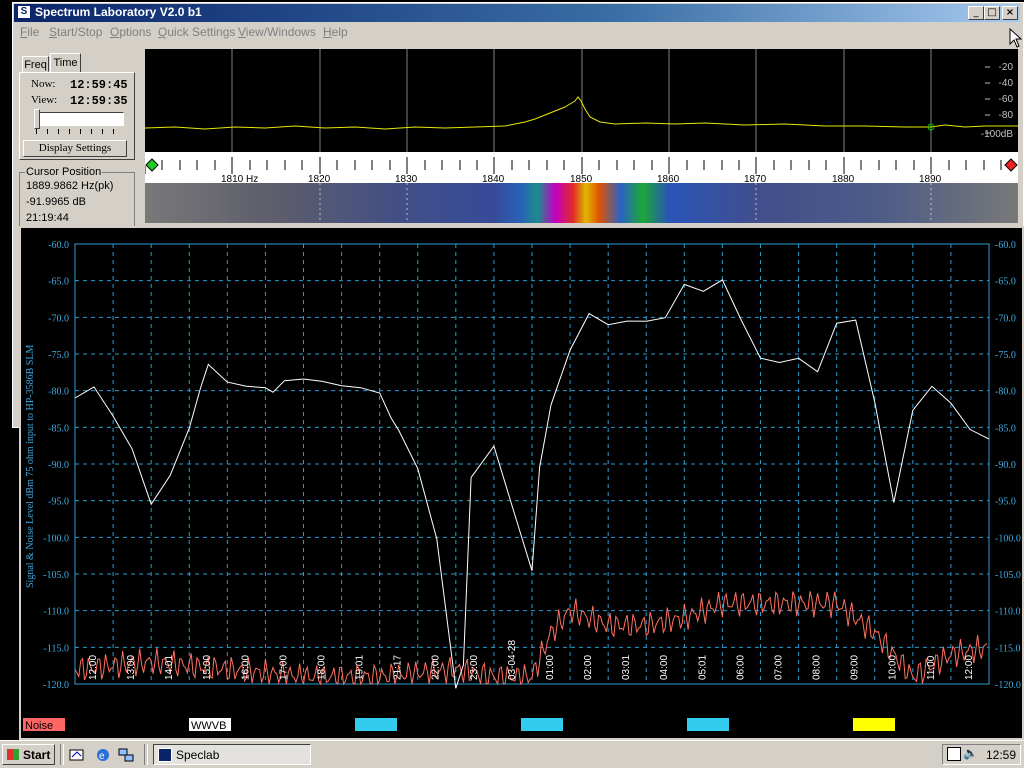  Describe the element at coordinates (169, 667) in the screenshot. I see `time-label: 14:01` at that location.